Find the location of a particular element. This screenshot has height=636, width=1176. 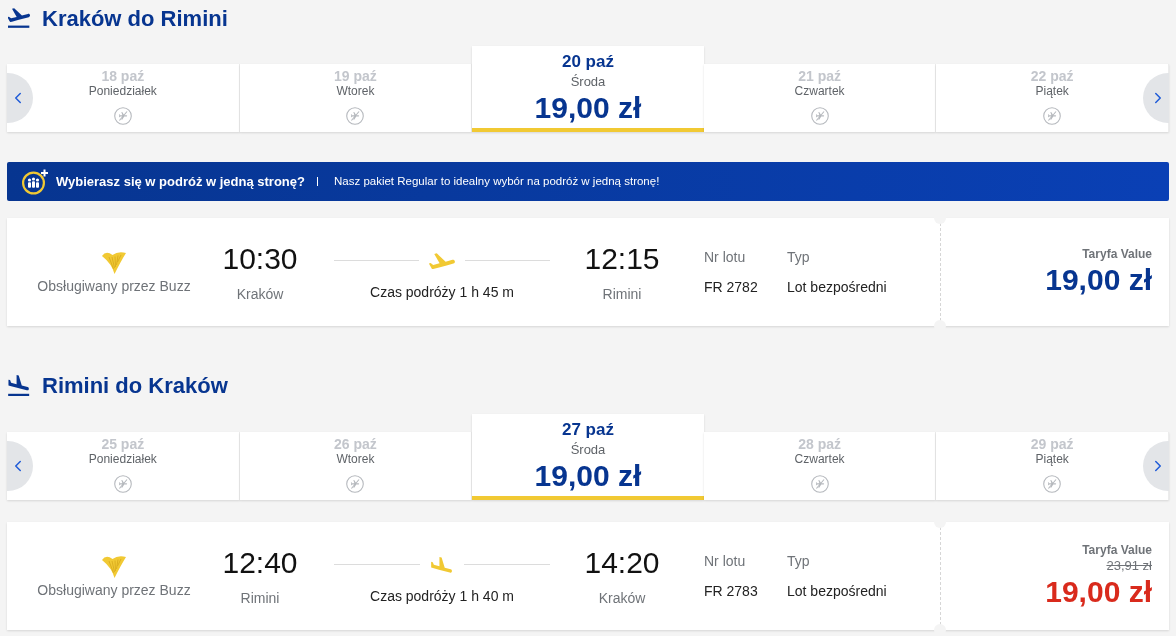

date-label: 28 paź is located at coordinates (819, 444).